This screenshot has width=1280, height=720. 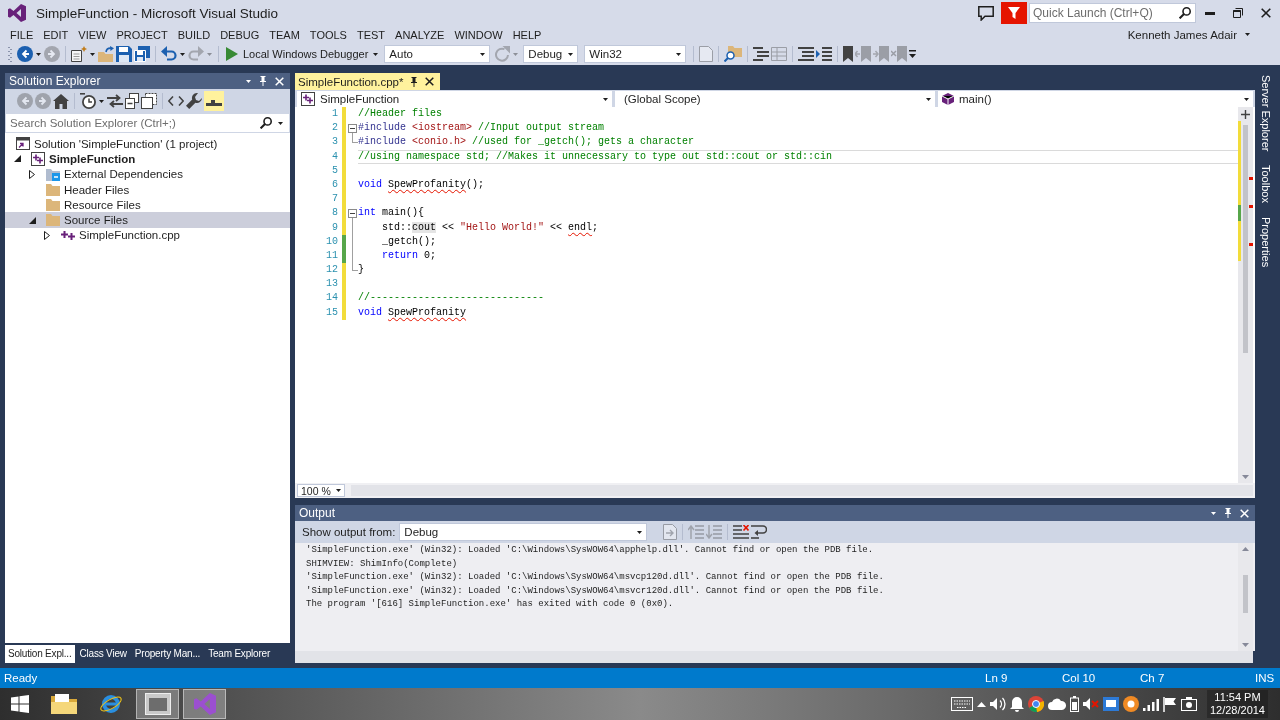 What do you see at coordinates (1266, 113) in the screenshot?
I see `side-tab: Server Explorer` at bounding box center [1266, 113].